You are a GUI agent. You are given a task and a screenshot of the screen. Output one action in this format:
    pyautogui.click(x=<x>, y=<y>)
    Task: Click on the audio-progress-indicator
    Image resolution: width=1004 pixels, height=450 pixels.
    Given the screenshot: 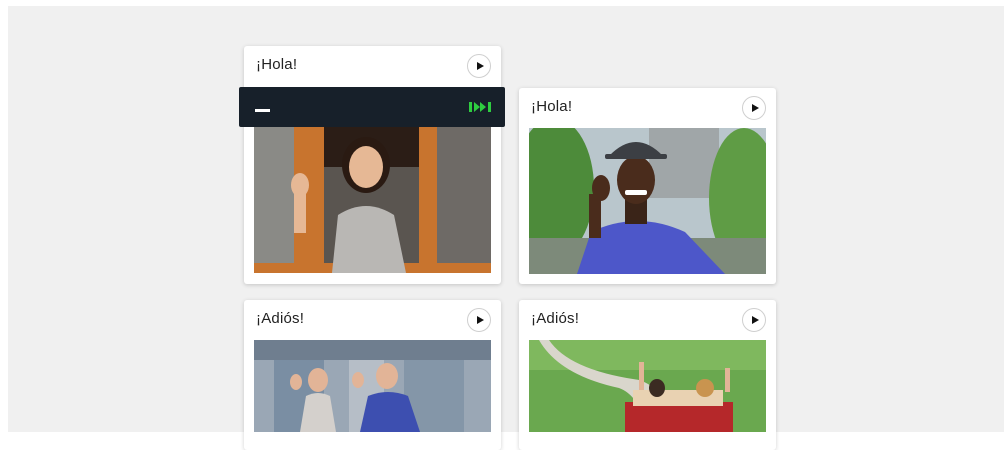 What is the action you would take?
    pyautogui.click(x=262, y=110)
    